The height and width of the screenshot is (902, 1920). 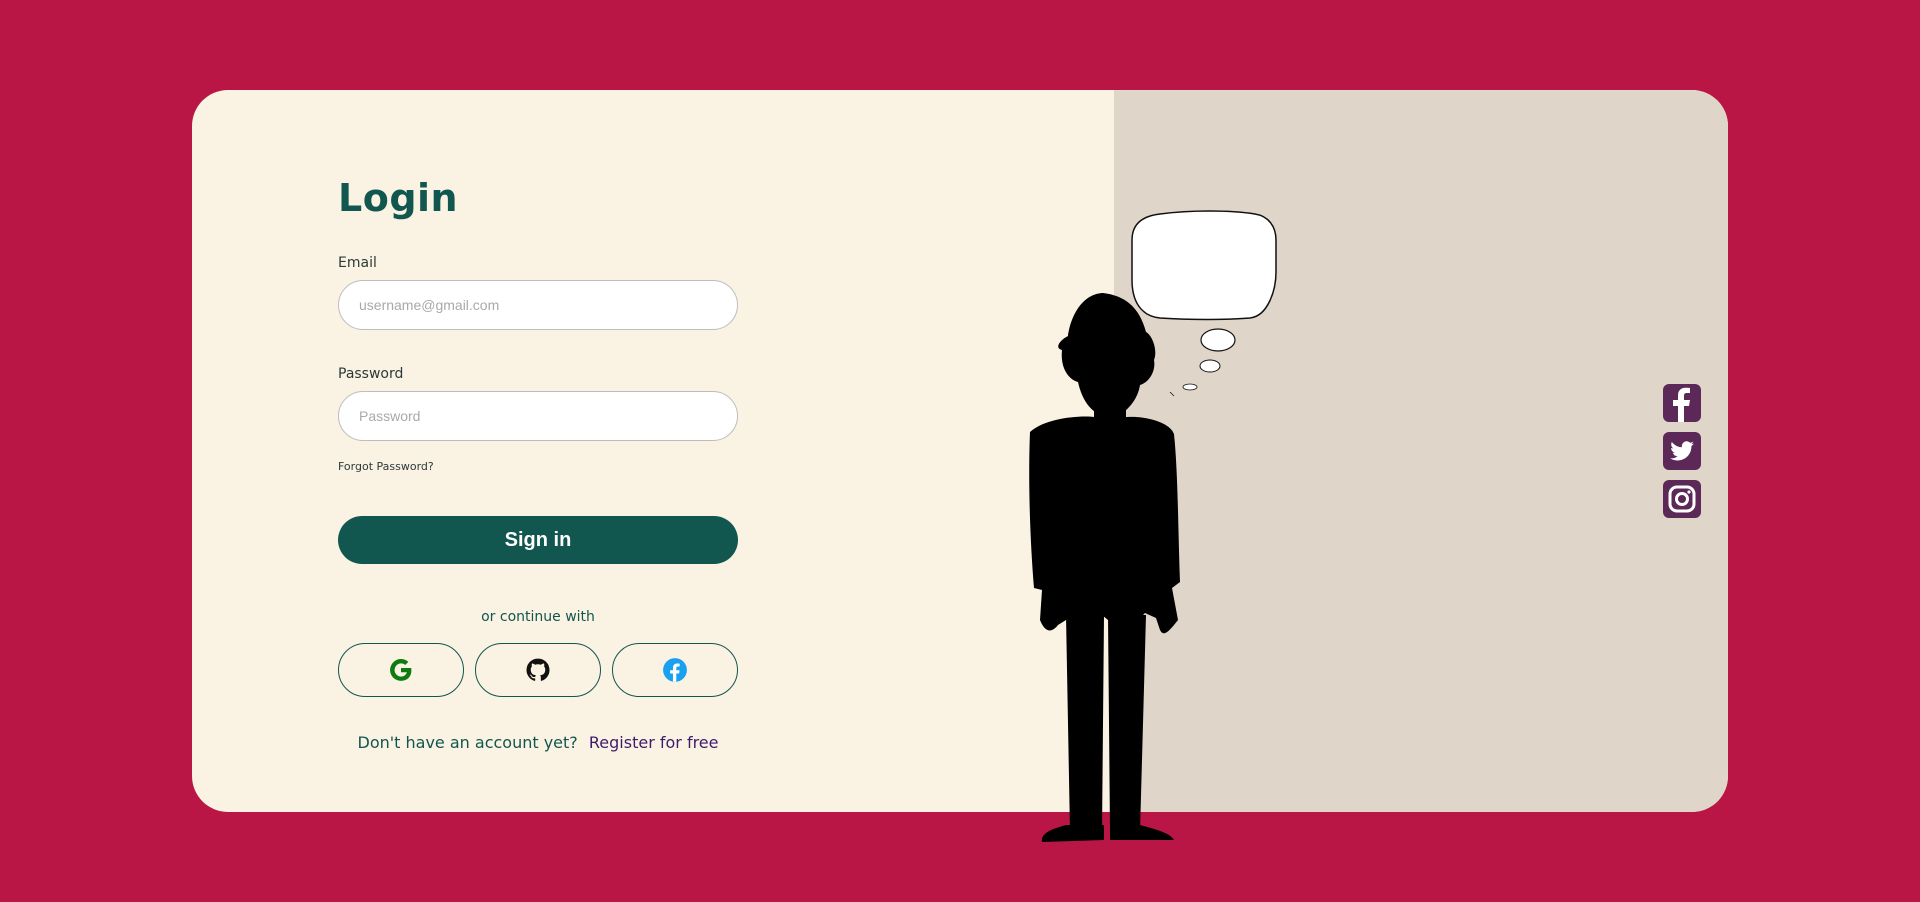 I want to click on email-label: Email, so click(x=357, y=263).